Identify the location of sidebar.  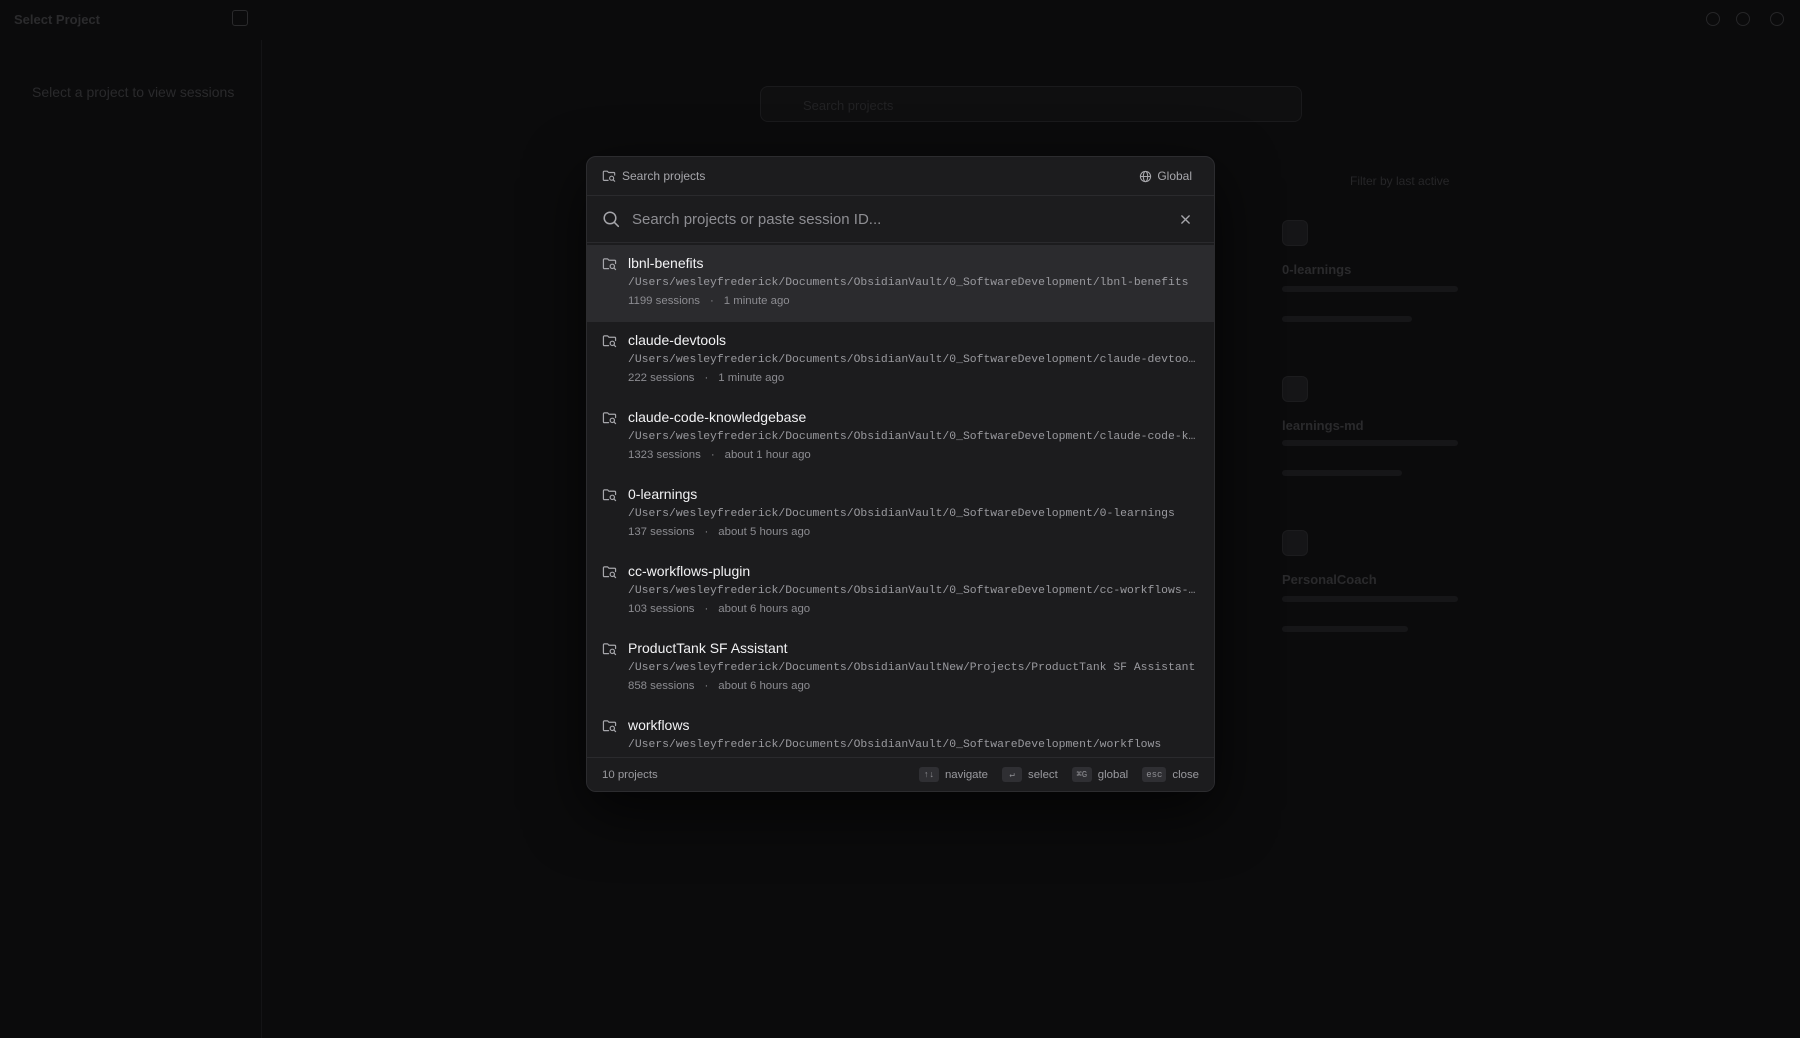
(131, 539).